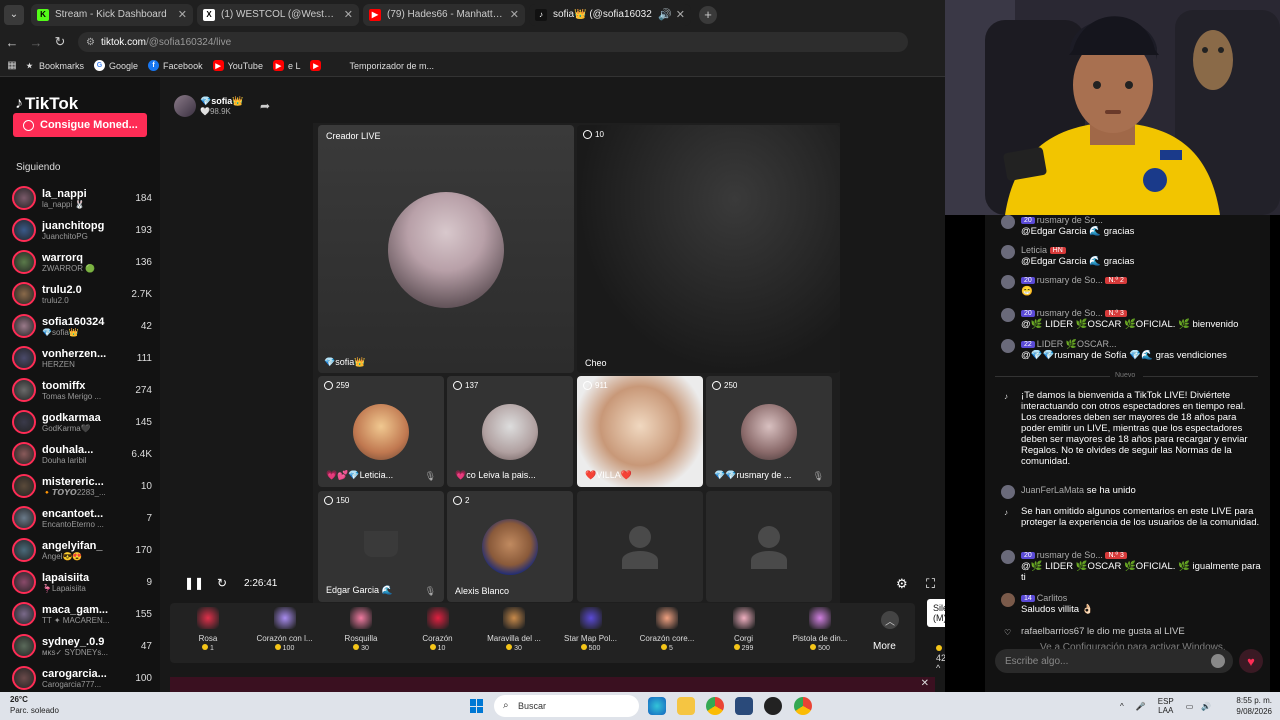  I want to click on emoji-icon, so click(1218, 661).